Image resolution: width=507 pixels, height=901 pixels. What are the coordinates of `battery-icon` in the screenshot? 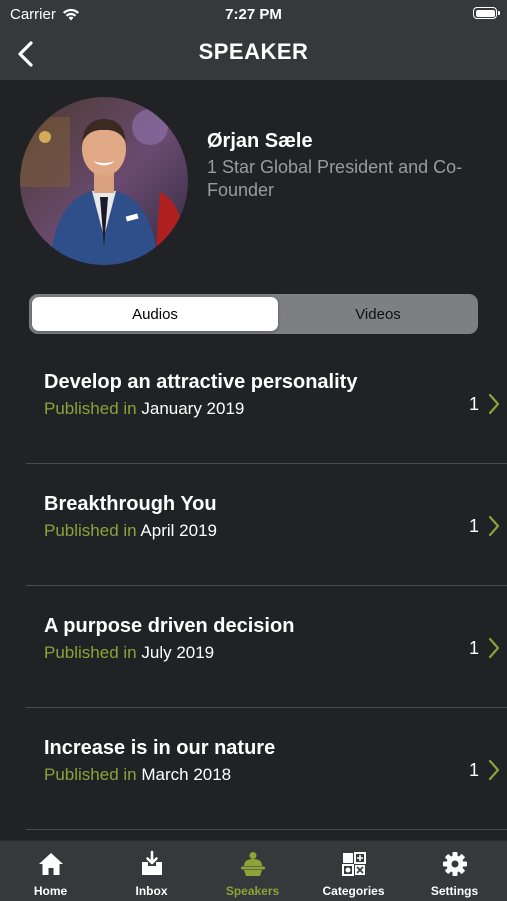 It's located at (486, 13).